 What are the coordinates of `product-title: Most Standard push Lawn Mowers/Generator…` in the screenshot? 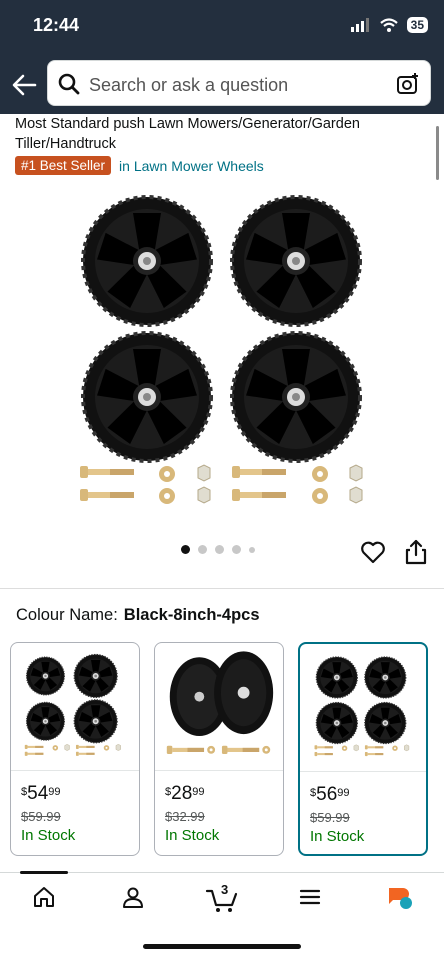 It's located at (187, 134).